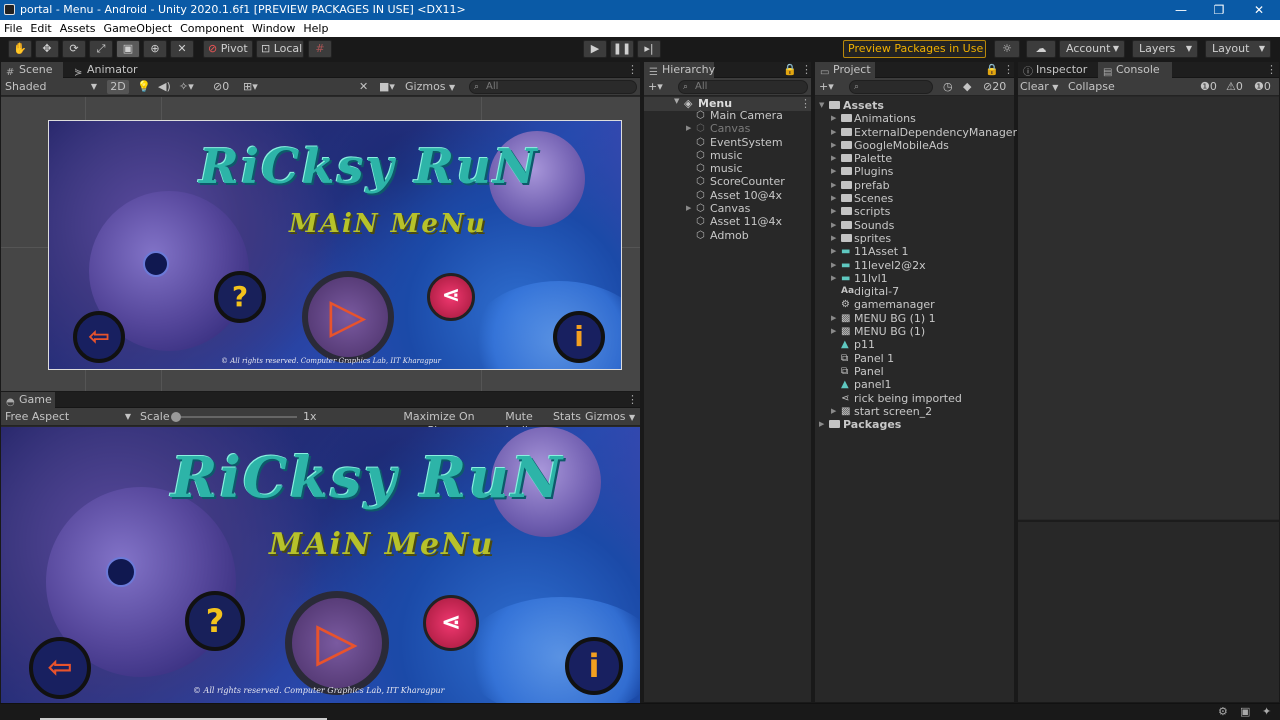  What do you see at coordinates (315, 28) in the screenshot?
I see `menu-help: Help` at bounding box center [315, 28].